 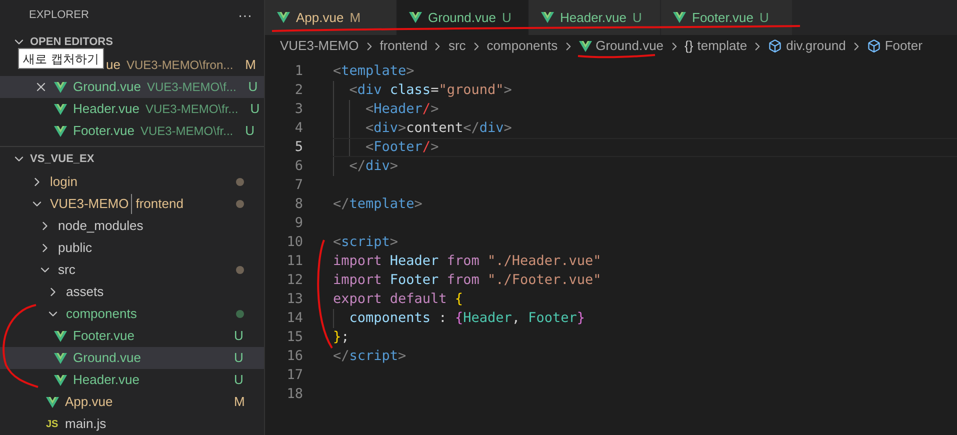 I want to click on editor-tab: Ground.vue U, so click(x=463, y=17).